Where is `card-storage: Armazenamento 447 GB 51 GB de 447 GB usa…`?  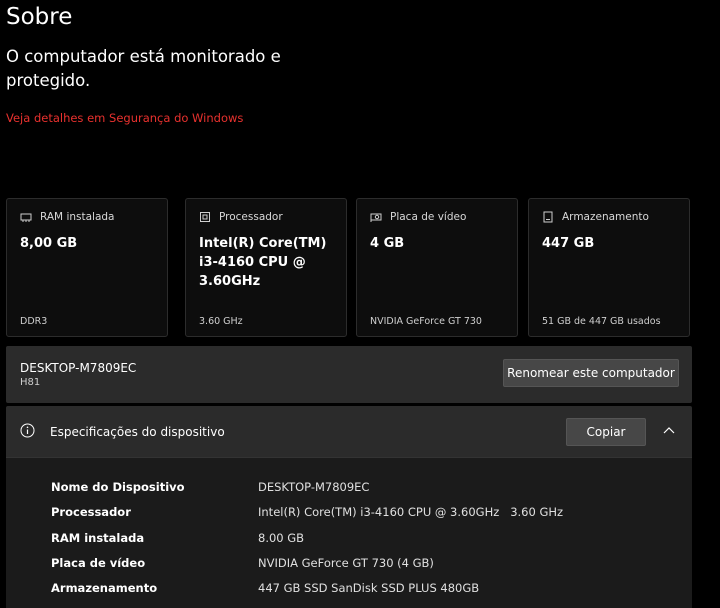
card-storage: Armazenamento 447 GB 51 GB de 447 GB usa… is located at coordinates (609, 267).